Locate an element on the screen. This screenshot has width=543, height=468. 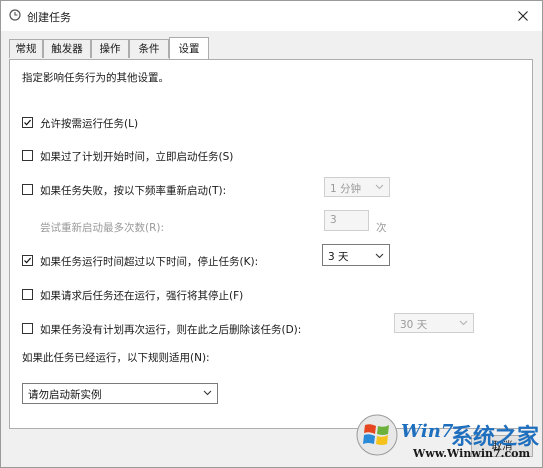
stop-if-runs-longer-label: 如果任务运行时间超过以下时间，停止任务(K): is located at coordinates (149, 262).